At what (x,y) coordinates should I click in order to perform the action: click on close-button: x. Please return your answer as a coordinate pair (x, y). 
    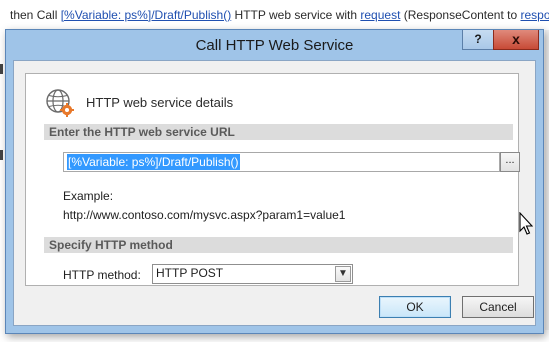
    Looking at the image, I should click on (516, 40).